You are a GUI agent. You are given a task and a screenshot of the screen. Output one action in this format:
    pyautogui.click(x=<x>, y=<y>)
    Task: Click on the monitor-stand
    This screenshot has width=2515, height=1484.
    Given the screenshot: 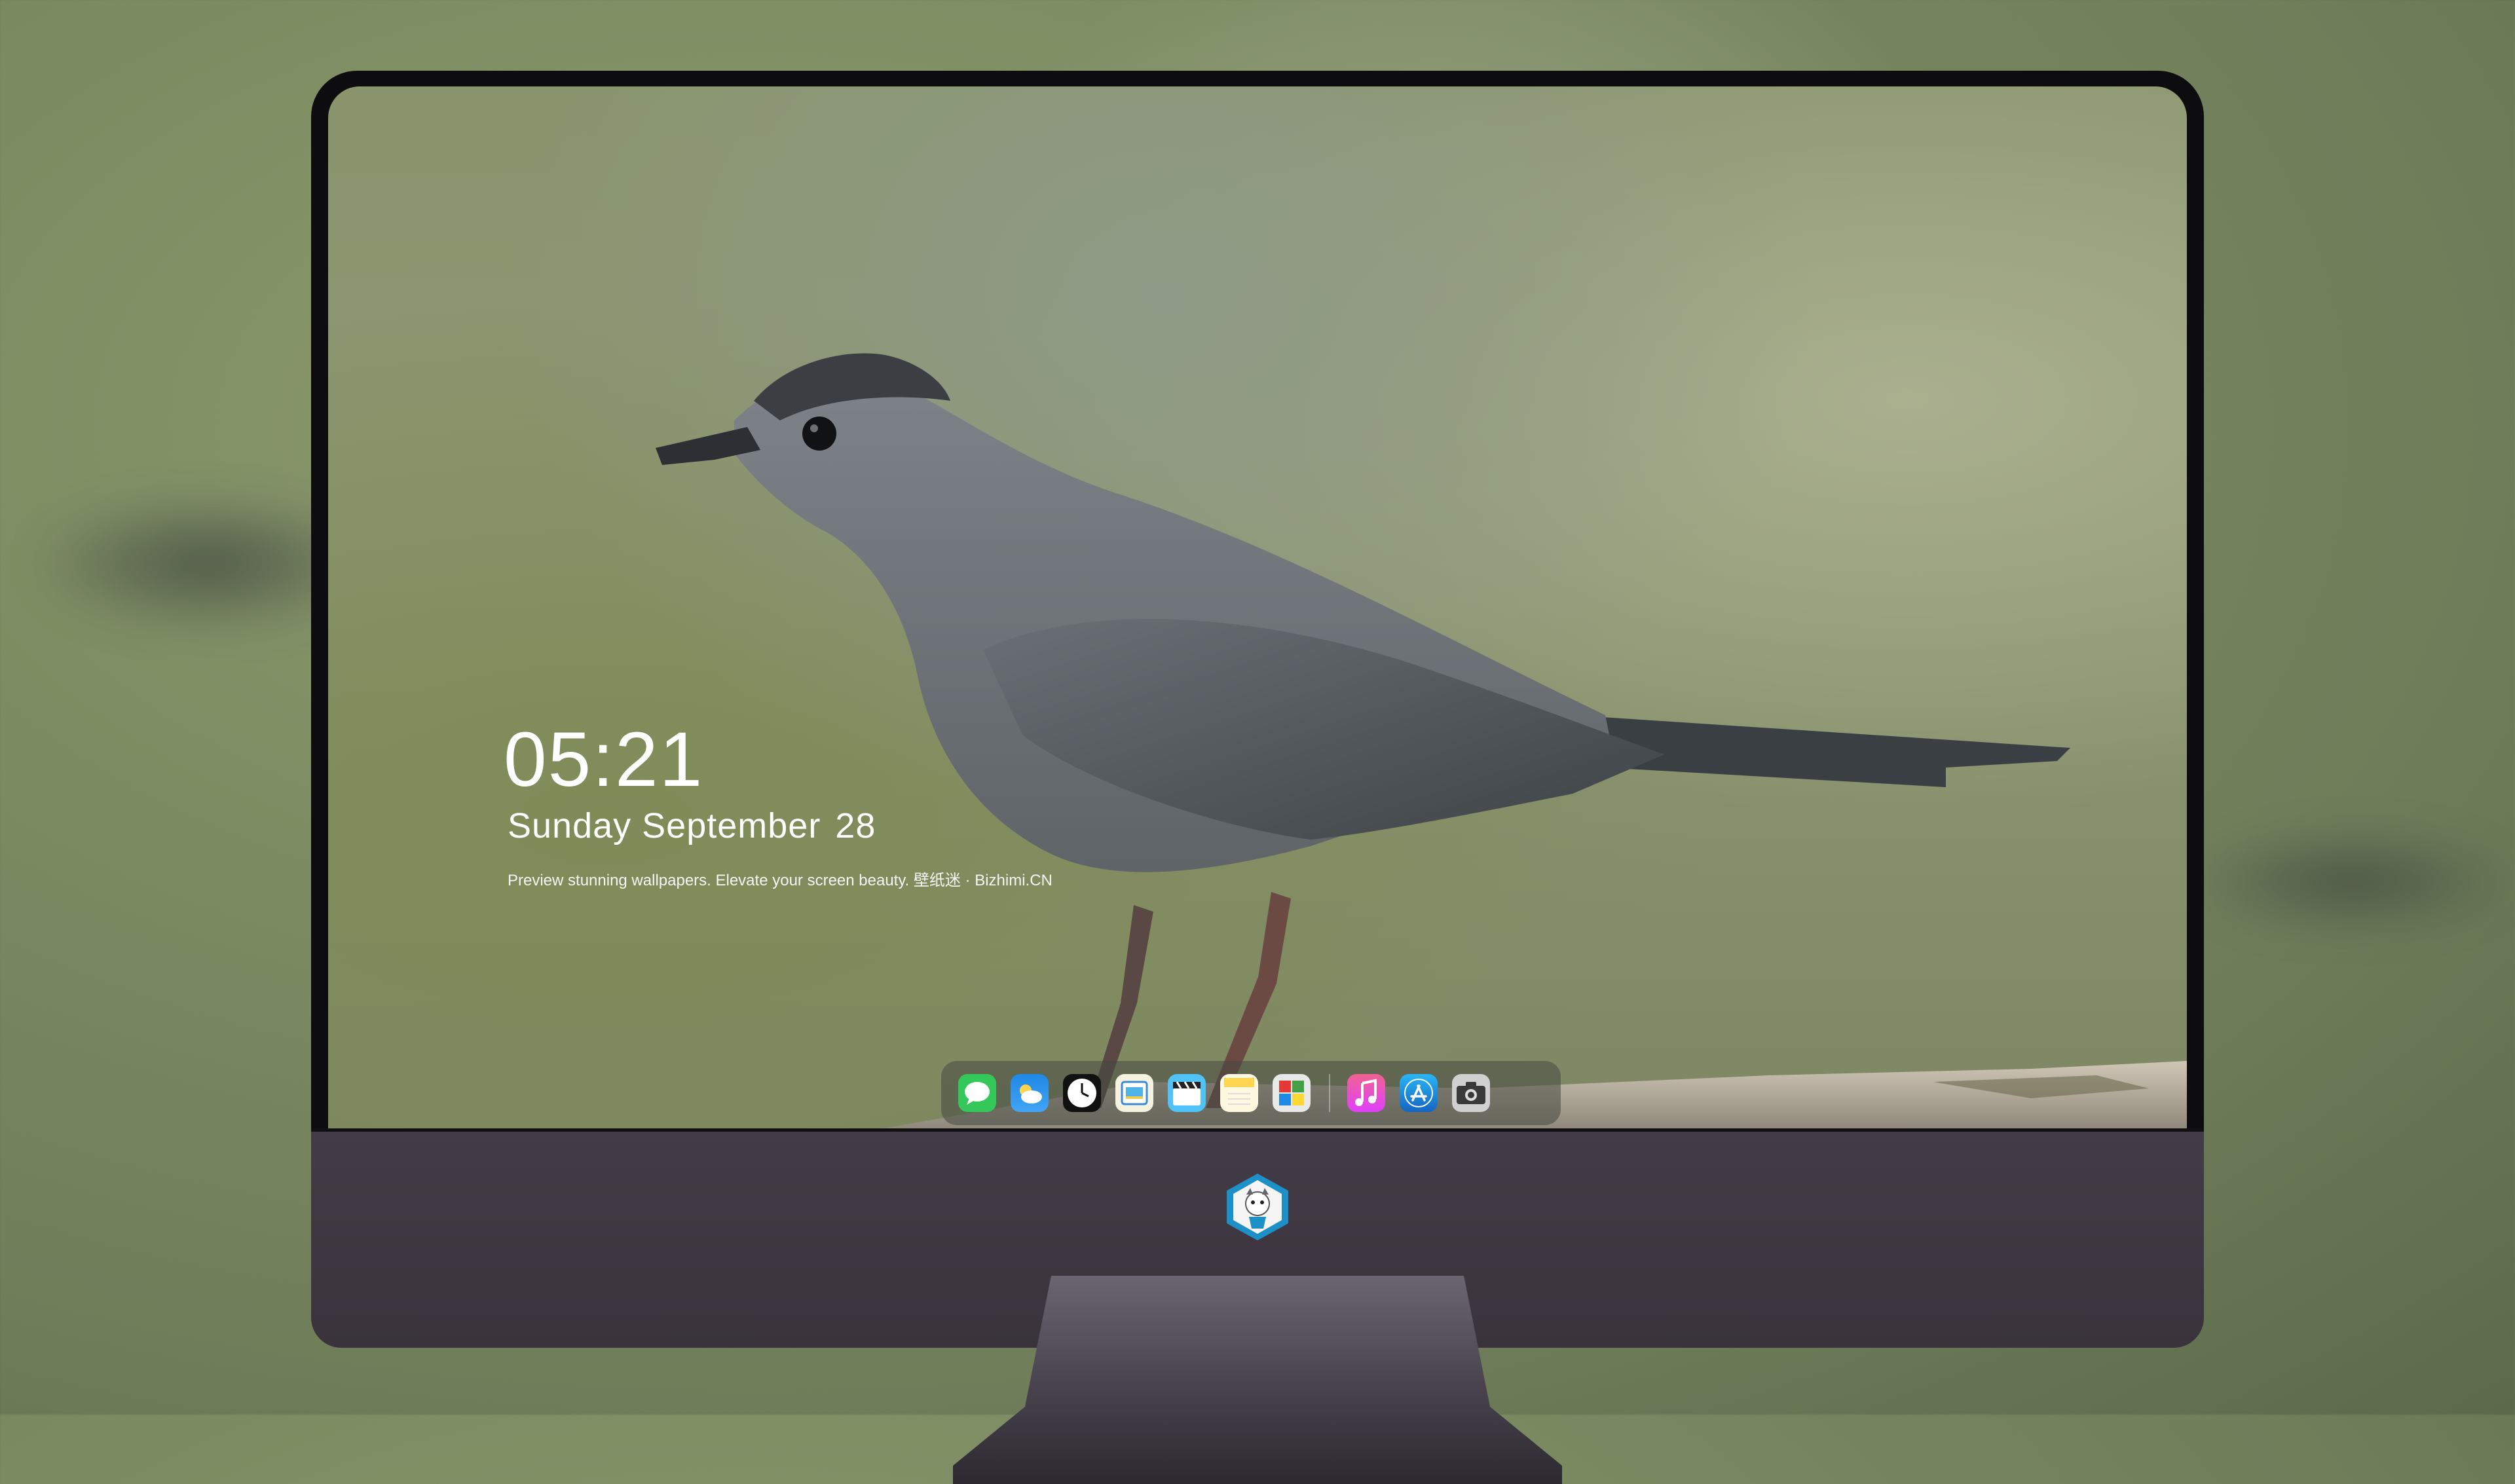 What is the action you would take?
    pyautogui.click(x=1257, y=1380)
    